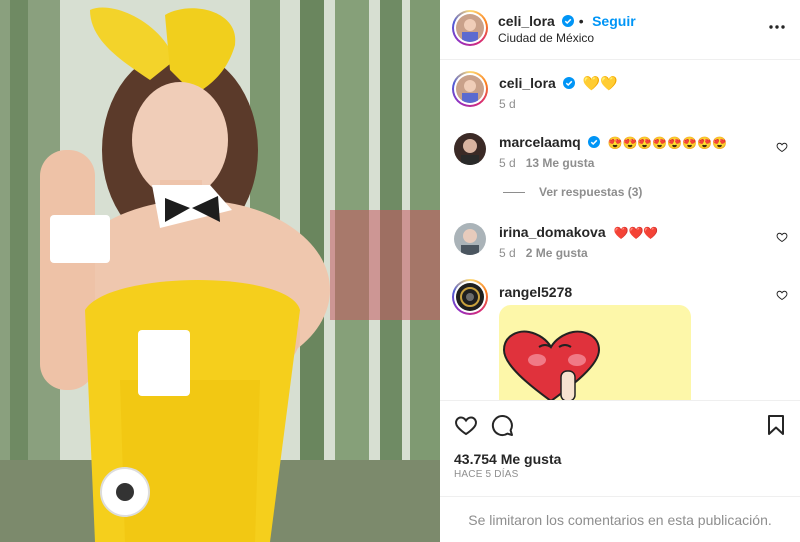 This screenshot has width=800, height=542. What do you see at coordinates (620, 30) in the screenshot?
I see `post-header: celi_lora • Seguir Ciudad de México` at bounding box center [620, 30].